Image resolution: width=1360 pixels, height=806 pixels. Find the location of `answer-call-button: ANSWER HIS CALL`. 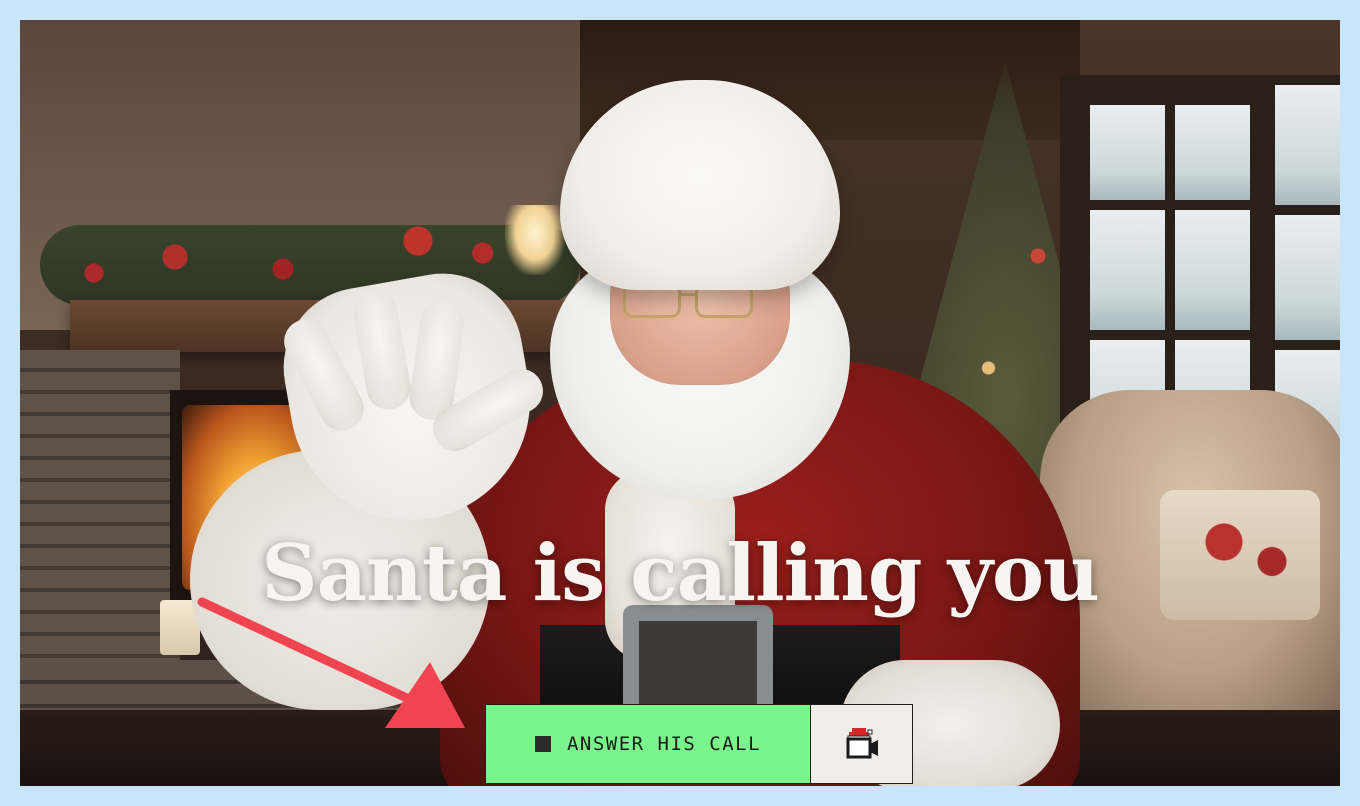

answer-call-button: ANSWER HIS CALL is located at coordinates (648, 744).